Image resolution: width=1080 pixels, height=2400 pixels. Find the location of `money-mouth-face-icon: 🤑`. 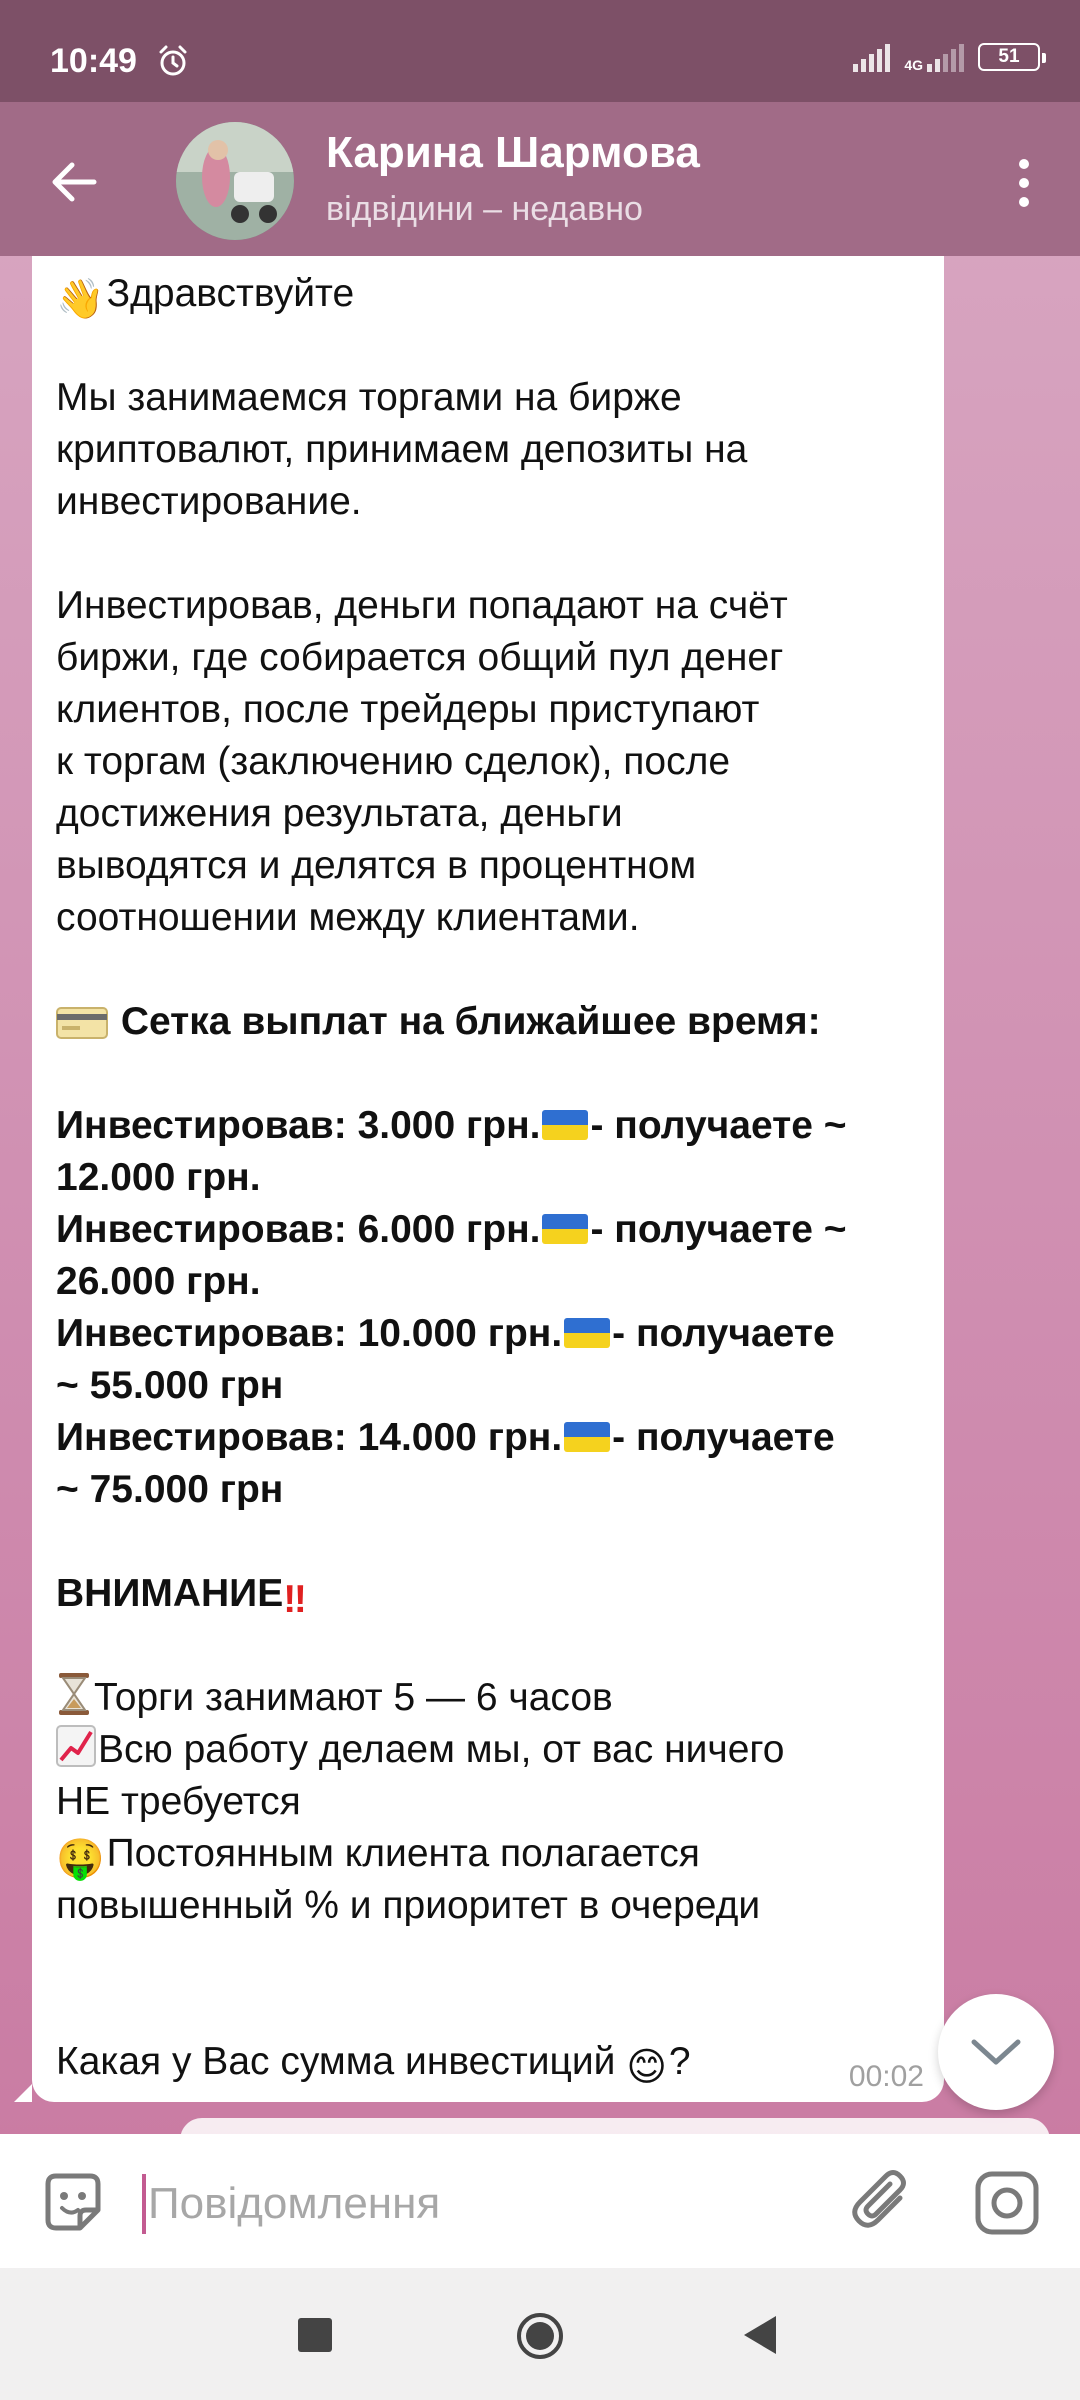

money-mouth-face-icon: 🤑 is located at coordinates (80, 1859).